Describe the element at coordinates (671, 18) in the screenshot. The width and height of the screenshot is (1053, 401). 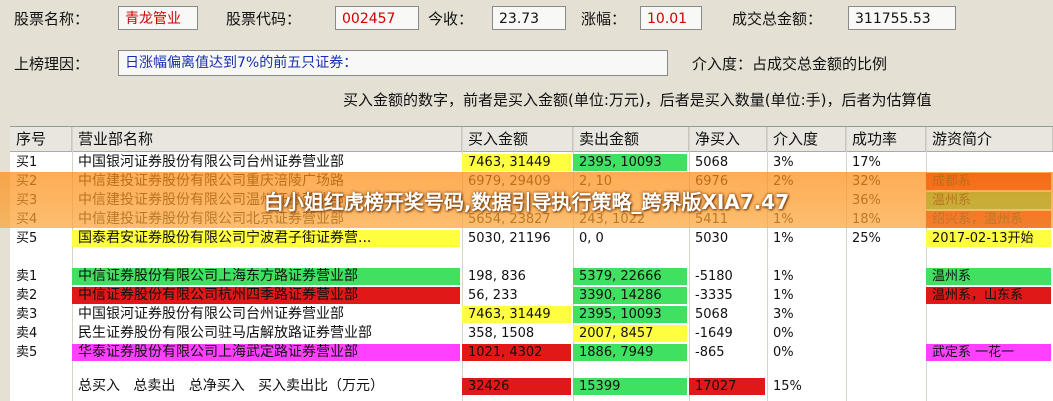
I see `change-field: 10.01` at that location.